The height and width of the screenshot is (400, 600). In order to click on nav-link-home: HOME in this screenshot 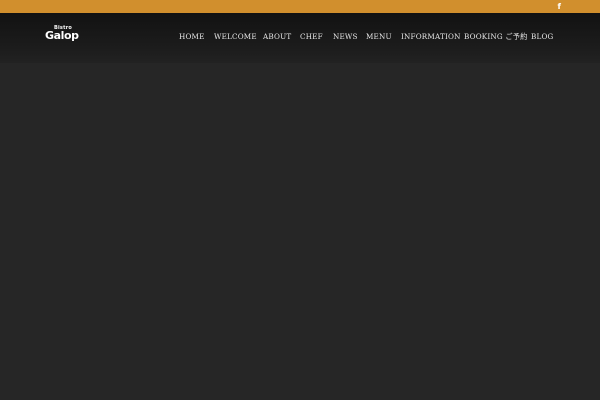, I will do `click(192, 36)`.